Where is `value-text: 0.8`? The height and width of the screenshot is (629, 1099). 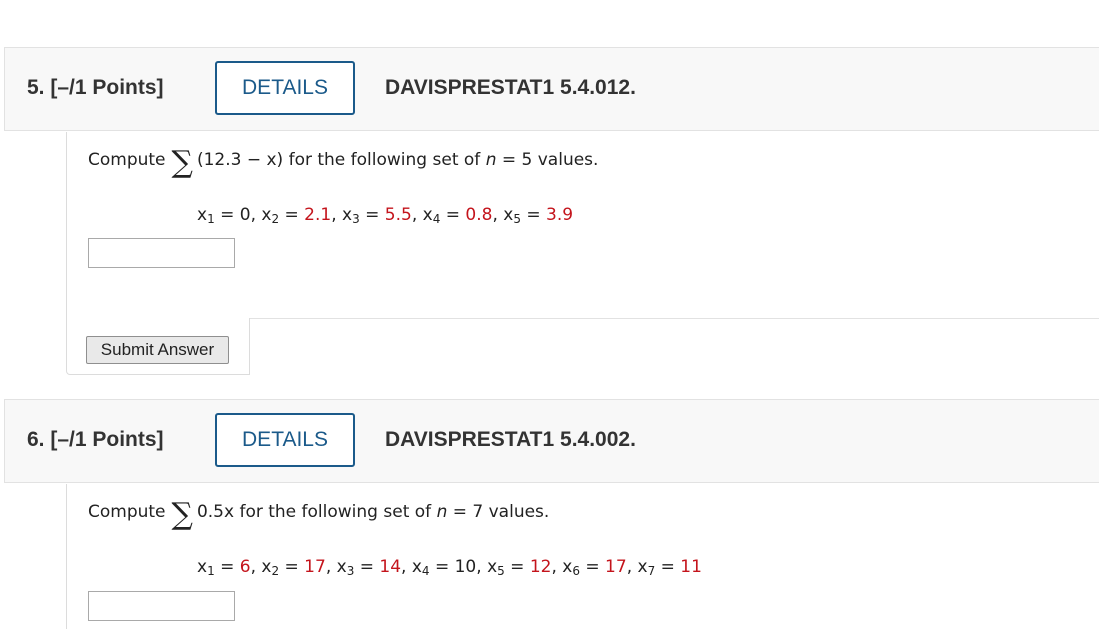
value-text: 0.8 is located at coordinates (479, 215).